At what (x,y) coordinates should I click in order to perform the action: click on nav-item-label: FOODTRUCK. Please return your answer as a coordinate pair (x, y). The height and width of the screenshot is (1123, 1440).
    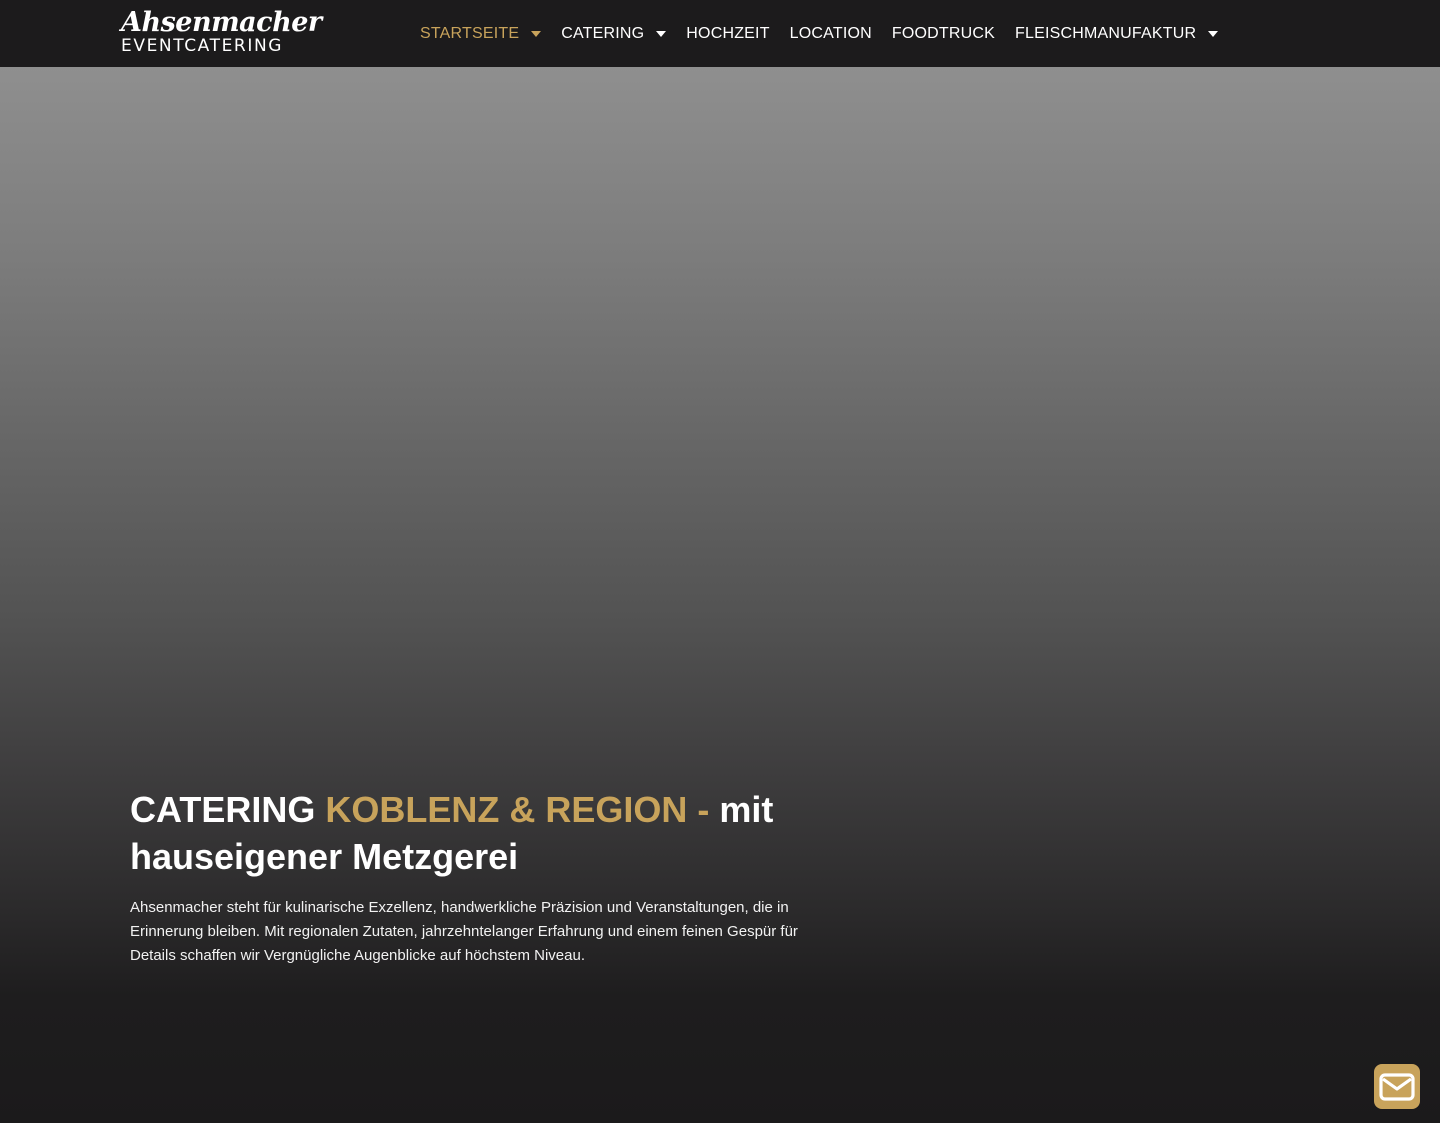
    Looking at the image, I should click on (943, 33).